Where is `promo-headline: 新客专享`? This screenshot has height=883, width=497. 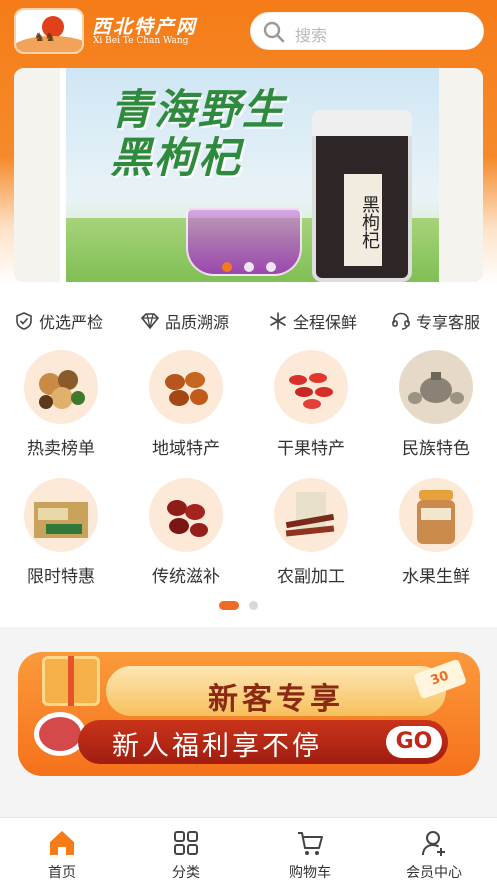
promo-headline: 新客专享 is located at coordinates (276, 699).